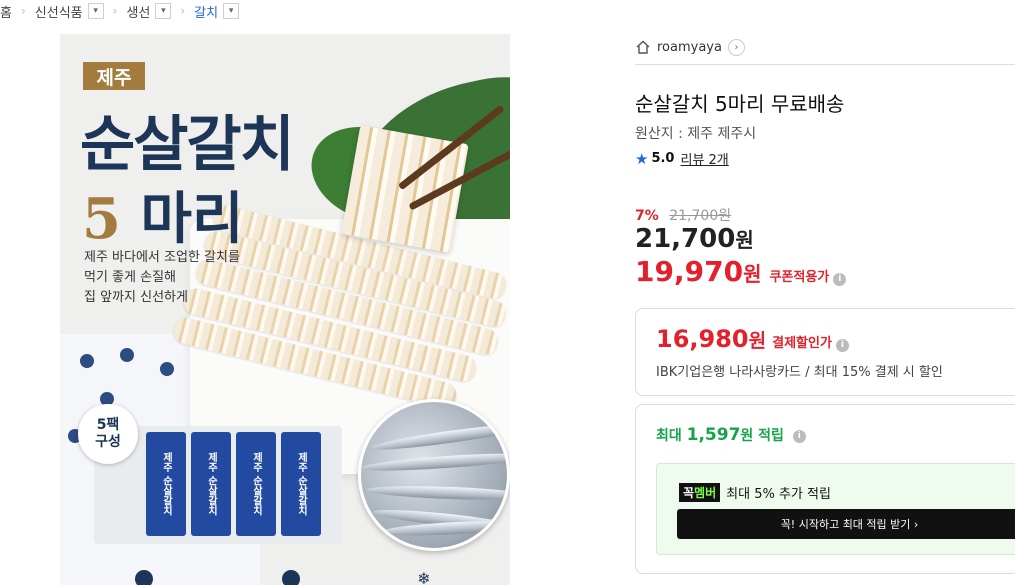 This screenshot has width=1015, height=585. I want to click on star-icon: ★, so click(642, 158).